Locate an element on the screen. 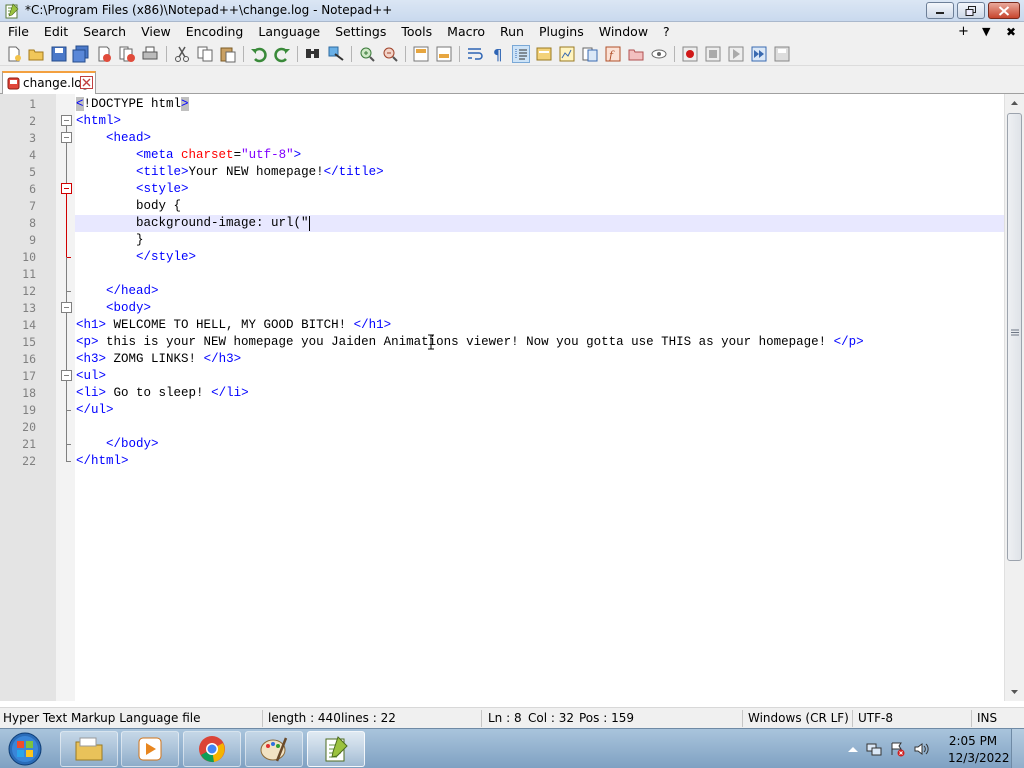 The height and width of the screenshot is (768, 1024). vertical-scrollbar is located at coordinates (1014, 397).